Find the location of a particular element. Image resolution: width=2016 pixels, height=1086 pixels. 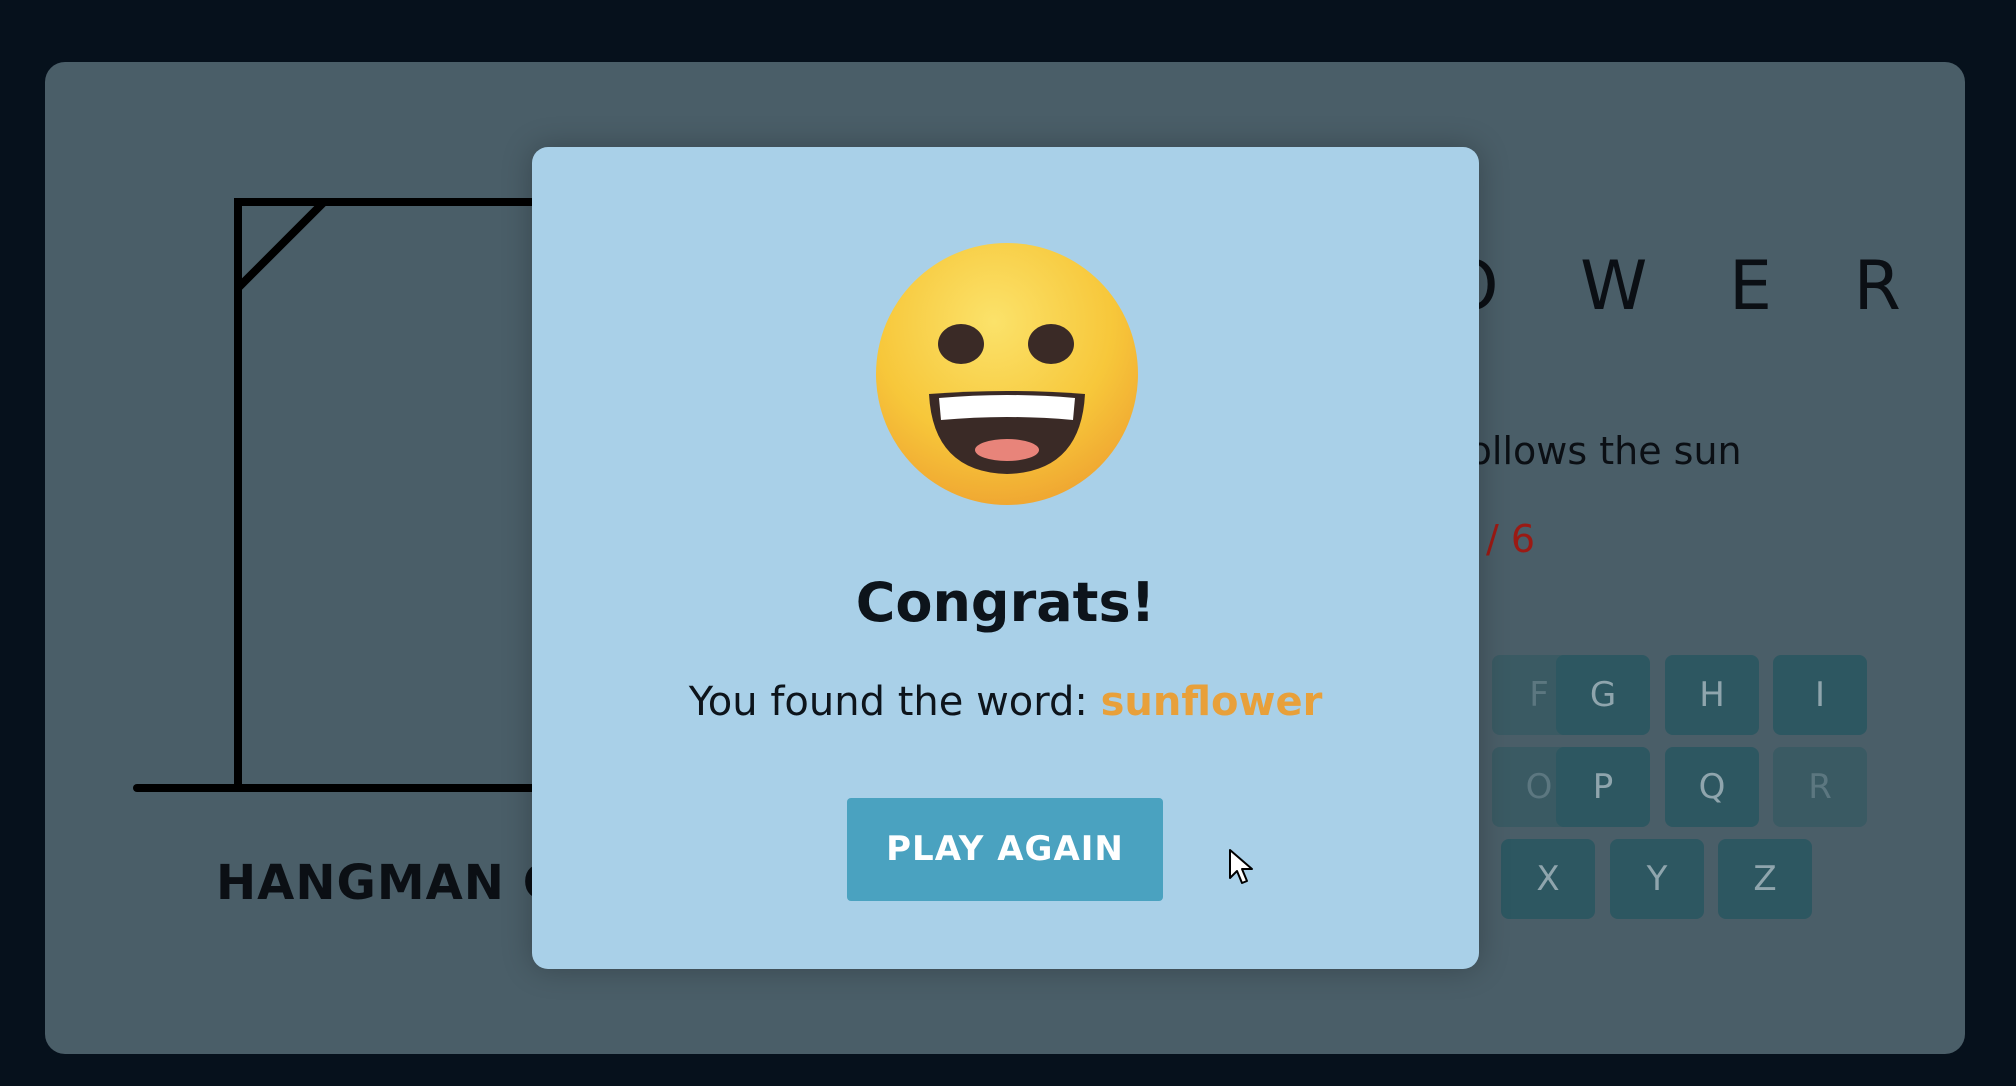

game-title: HANGMAN G is located at coordinates (390, 883).